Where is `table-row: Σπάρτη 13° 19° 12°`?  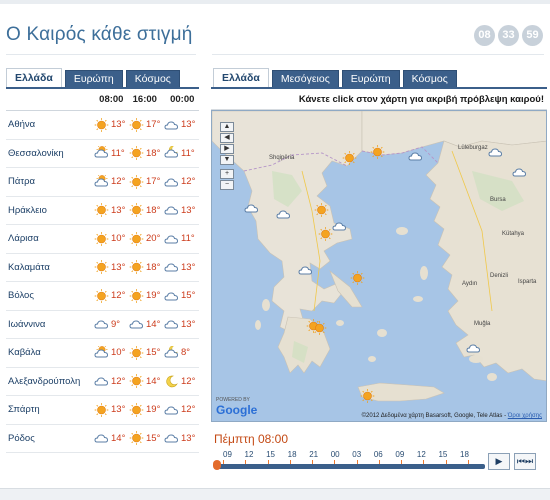 table-row: Σπάρτη 13° 19° 12° is located at coordinates (102, 410).